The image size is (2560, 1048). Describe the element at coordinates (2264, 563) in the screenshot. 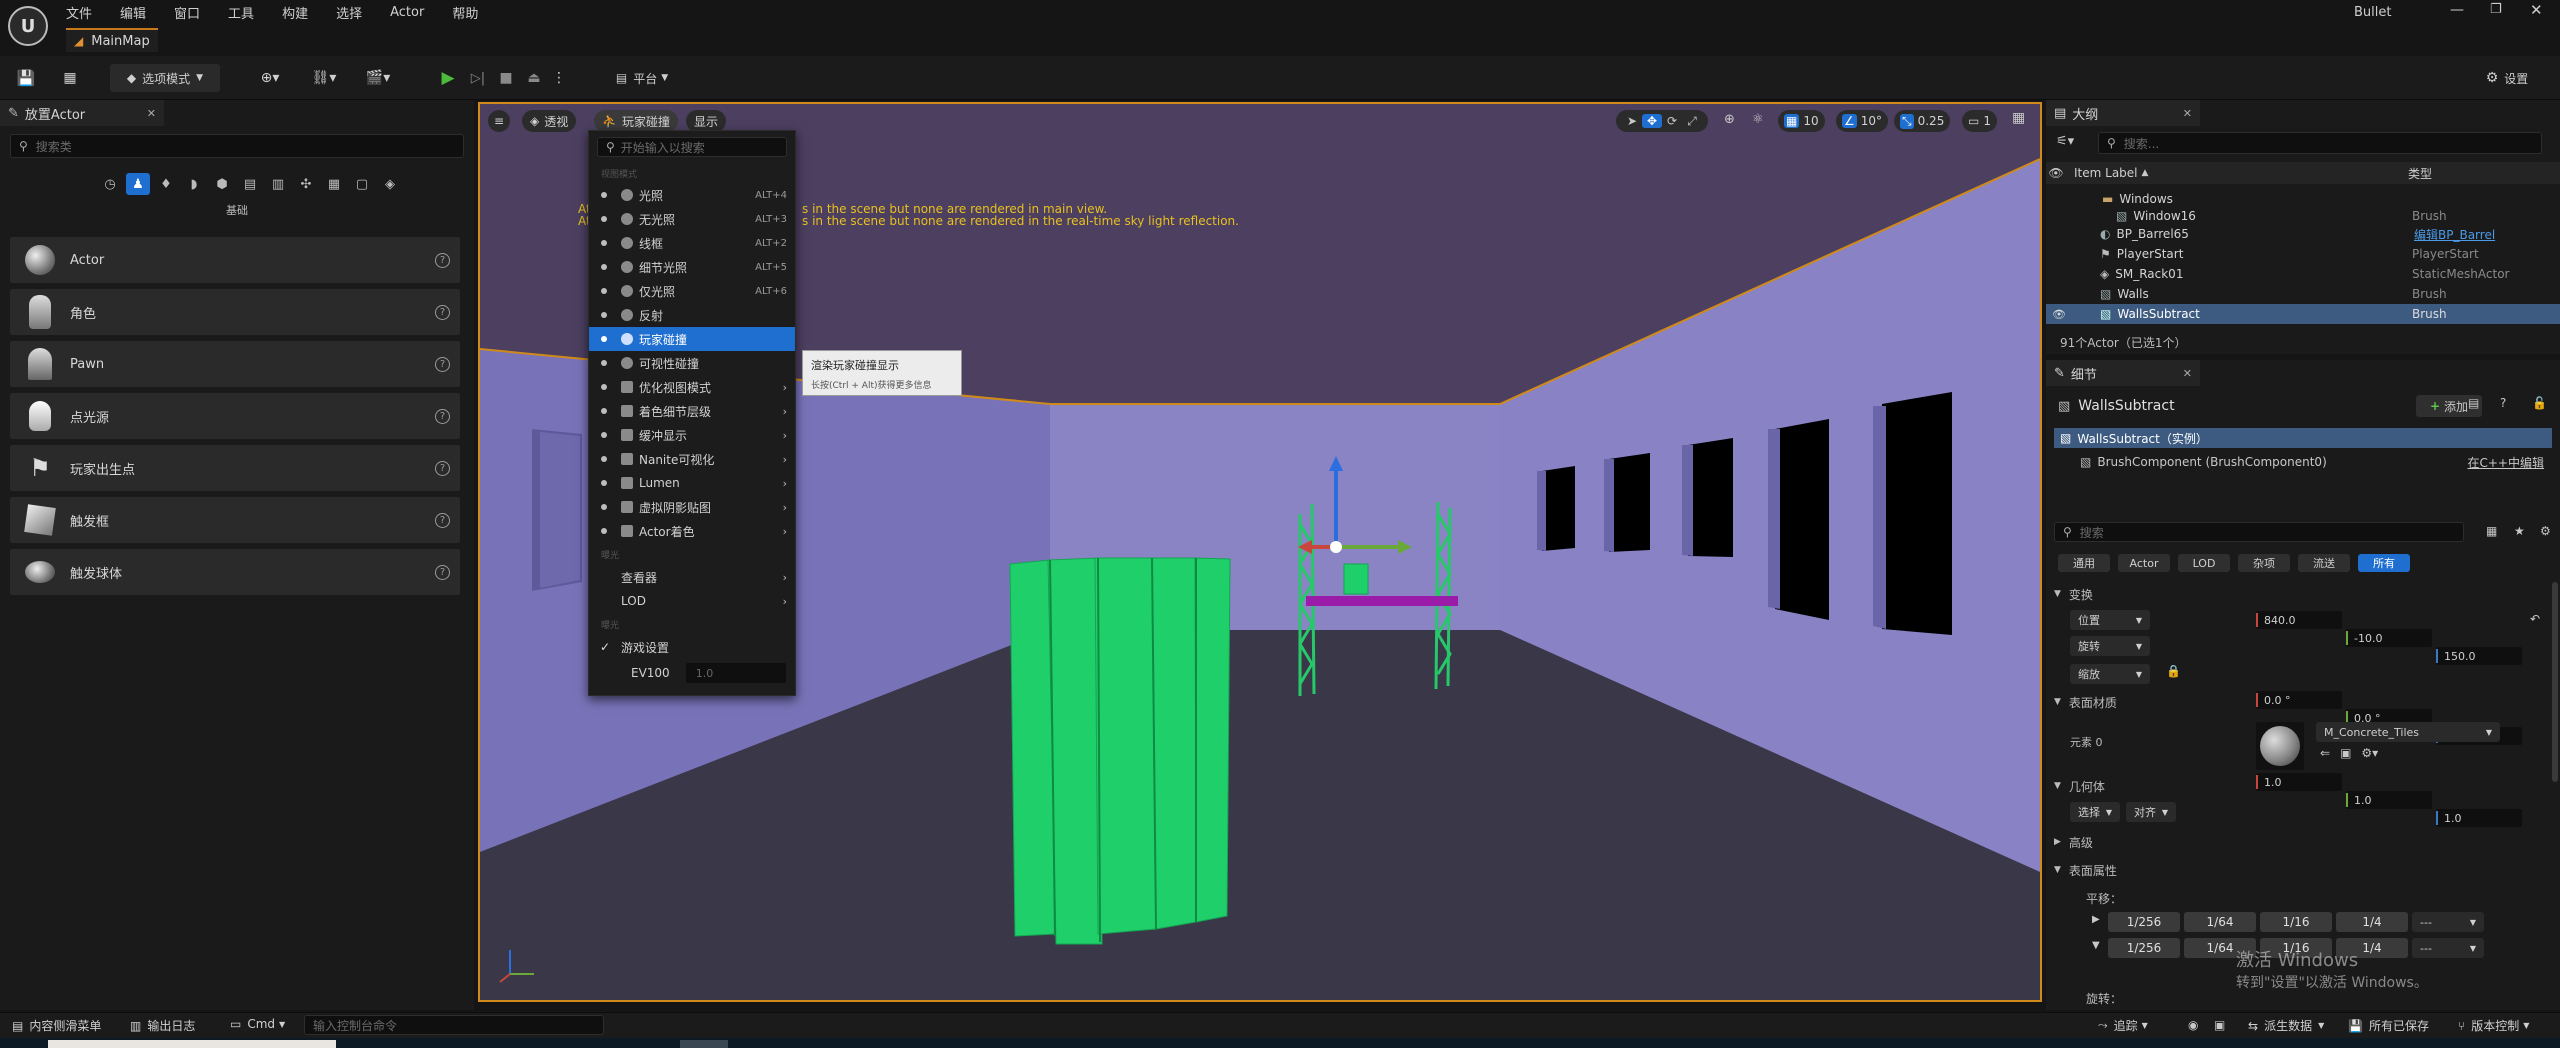

I see `filter-misc: 杂项` at that location.